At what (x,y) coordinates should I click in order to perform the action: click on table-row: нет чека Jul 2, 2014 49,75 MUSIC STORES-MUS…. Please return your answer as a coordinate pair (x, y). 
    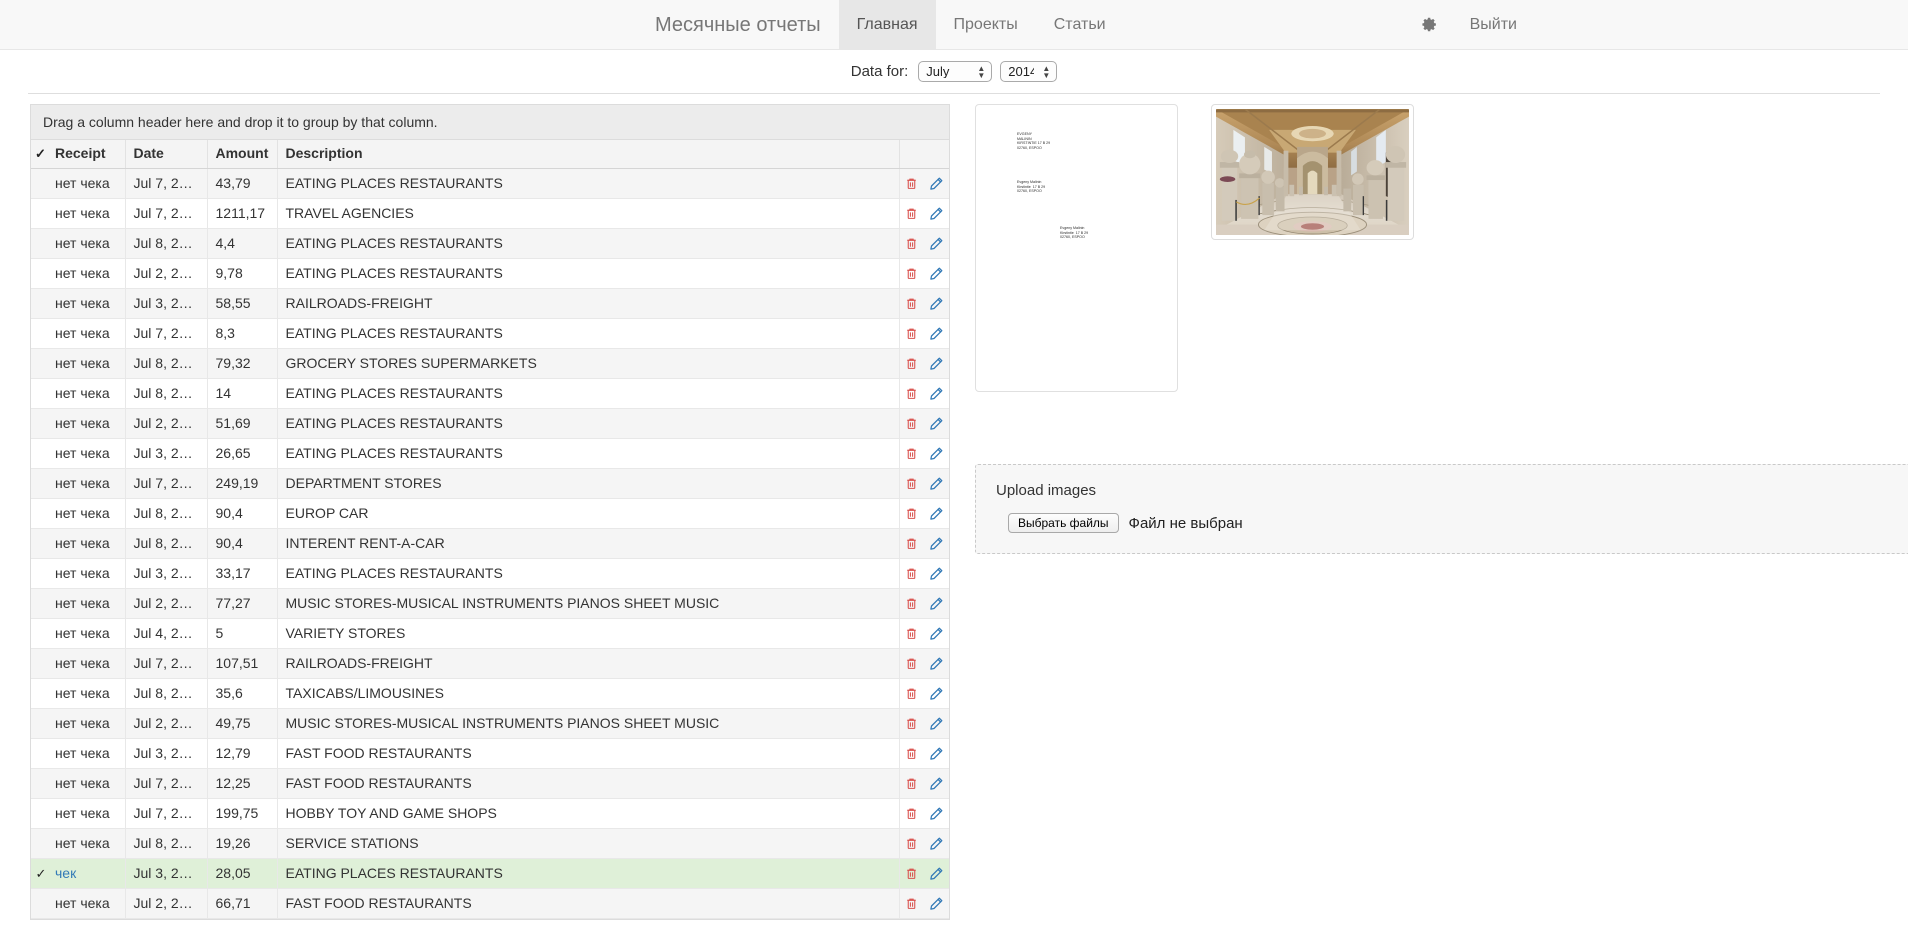
    Looking at the image, I should click on (490, 723).